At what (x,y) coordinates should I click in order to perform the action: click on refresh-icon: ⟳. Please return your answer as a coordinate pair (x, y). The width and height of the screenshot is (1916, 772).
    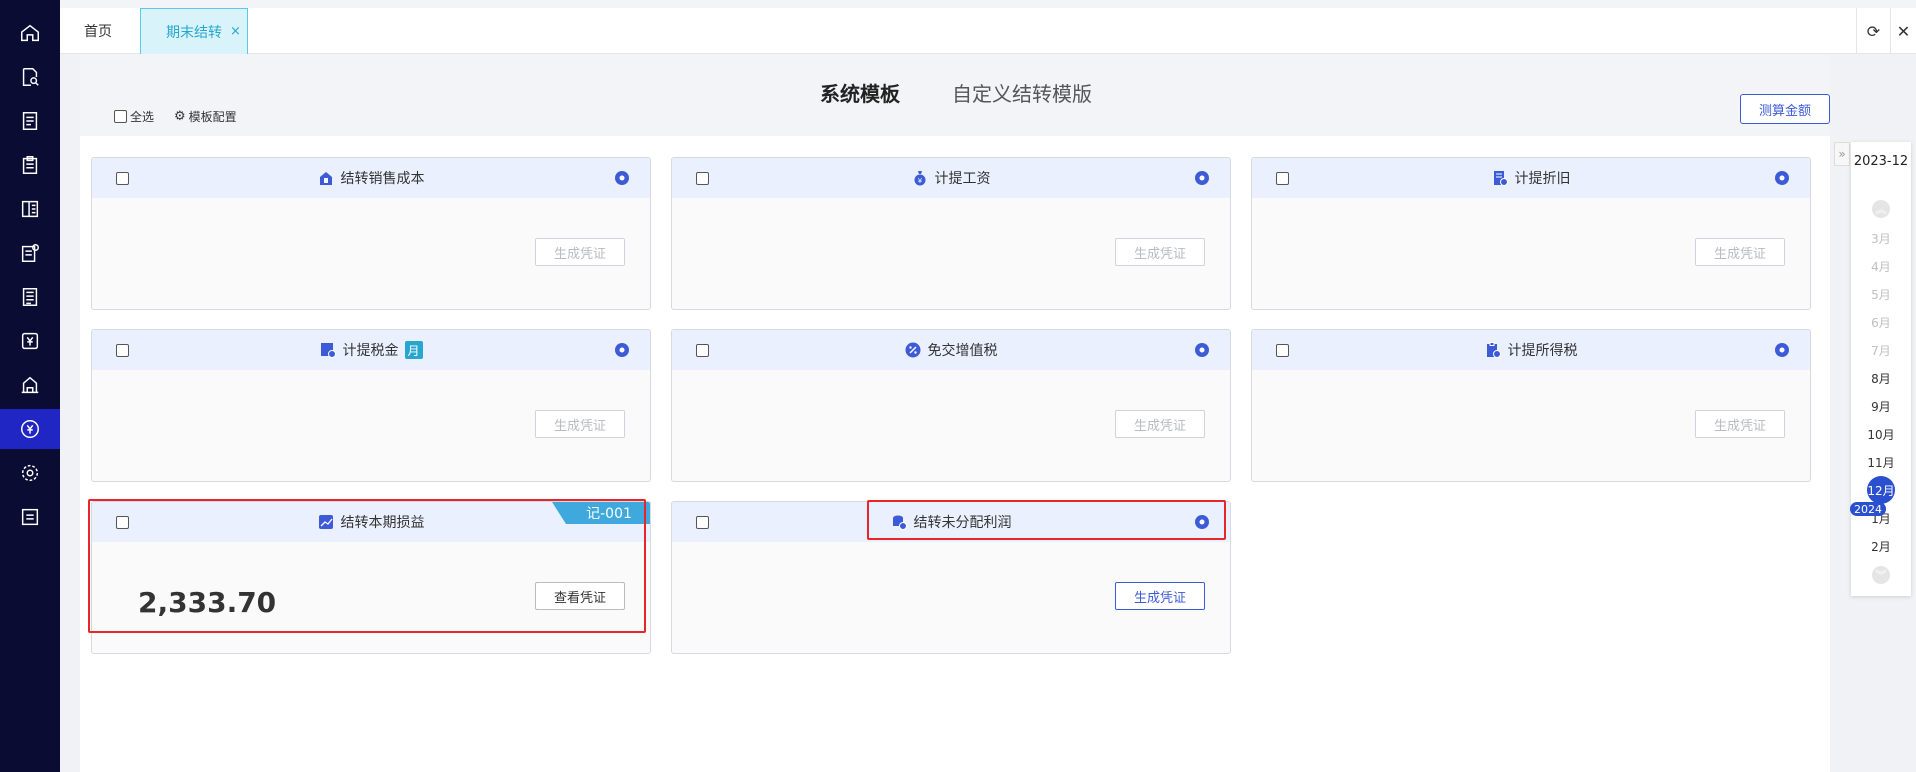
    Looking at the image, I should click on (1873, 31).